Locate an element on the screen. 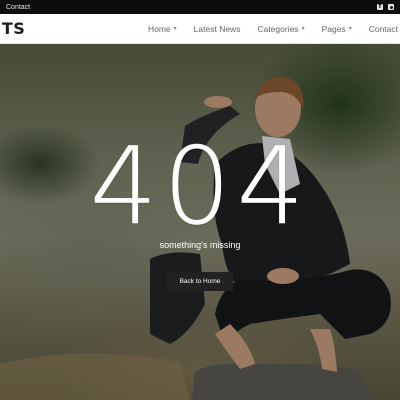 This screenshot has height=400, width=400. top-bar: Contact is located at coordinates (200, 7).